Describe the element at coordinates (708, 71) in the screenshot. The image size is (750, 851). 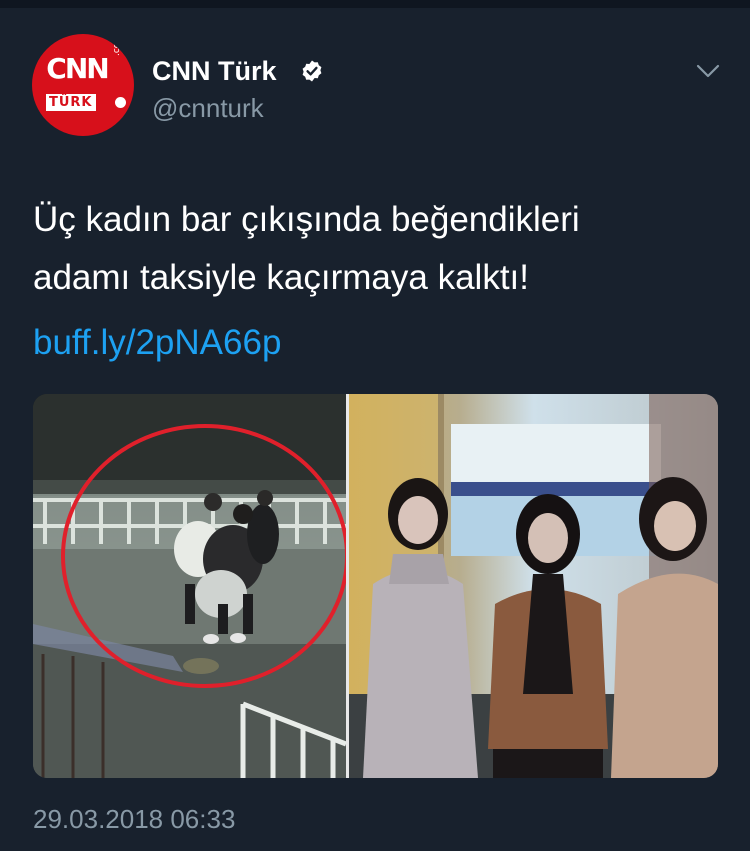
I see `chevron-down-icon` at that location.